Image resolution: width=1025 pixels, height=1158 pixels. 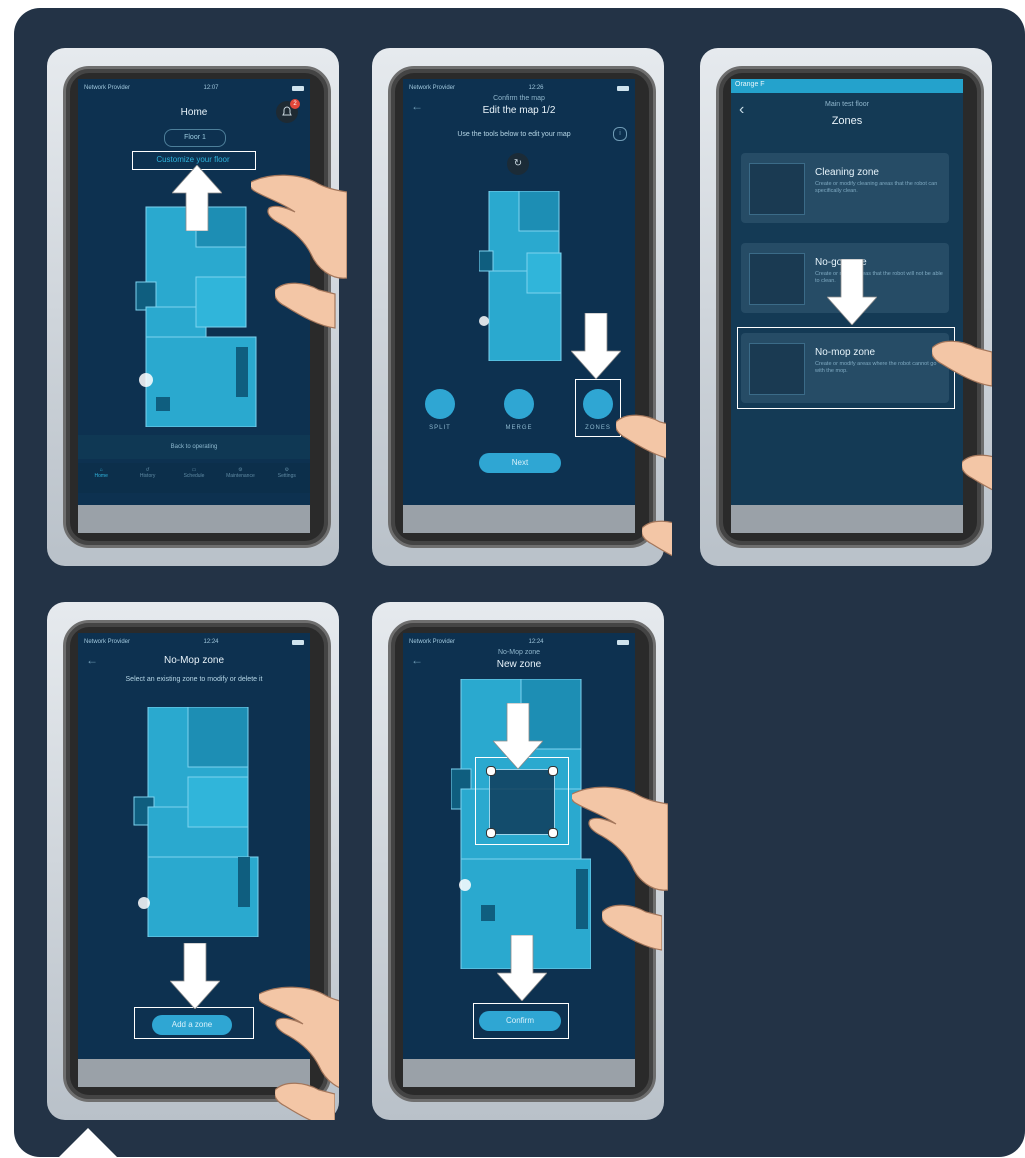 I want to click on cleaning-zone-icon, so click(x=777, y=189).